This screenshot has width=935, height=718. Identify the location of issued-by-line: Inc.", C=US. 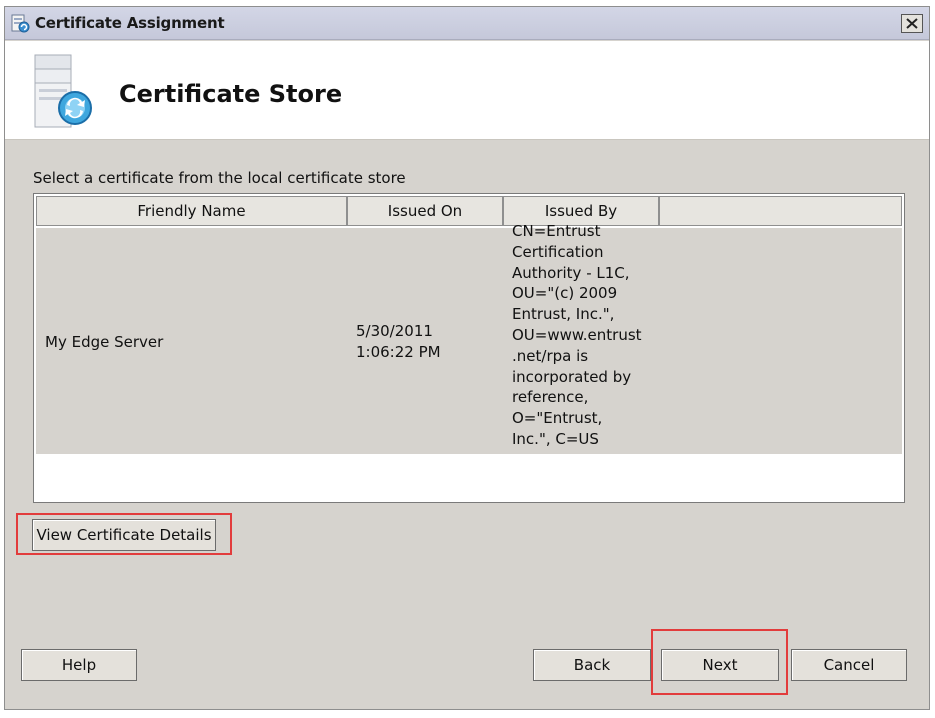
(555, 438).